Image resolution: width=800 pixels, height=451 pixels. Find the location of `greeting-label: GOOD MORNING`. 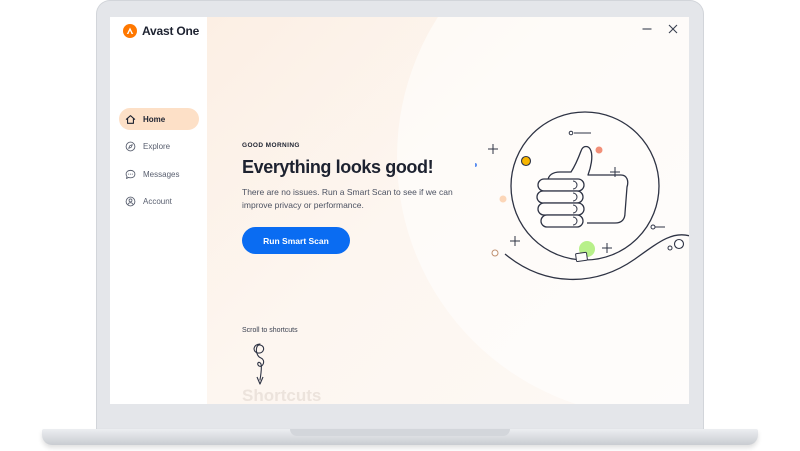

greeting-label: GOOD MORNING is located at coordinates (271, 145).